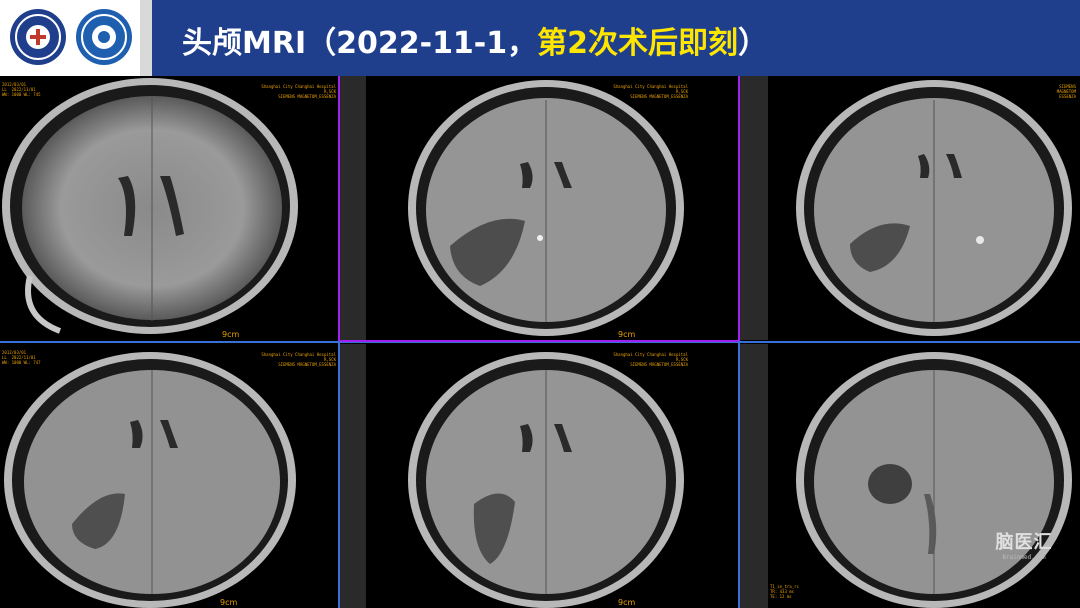 This screenshot has height=608, width=1080. Describe the element at coordinates (638, 43) in the screenshot. I see `title-highlight-text: 第2次术后即刻` at that location.